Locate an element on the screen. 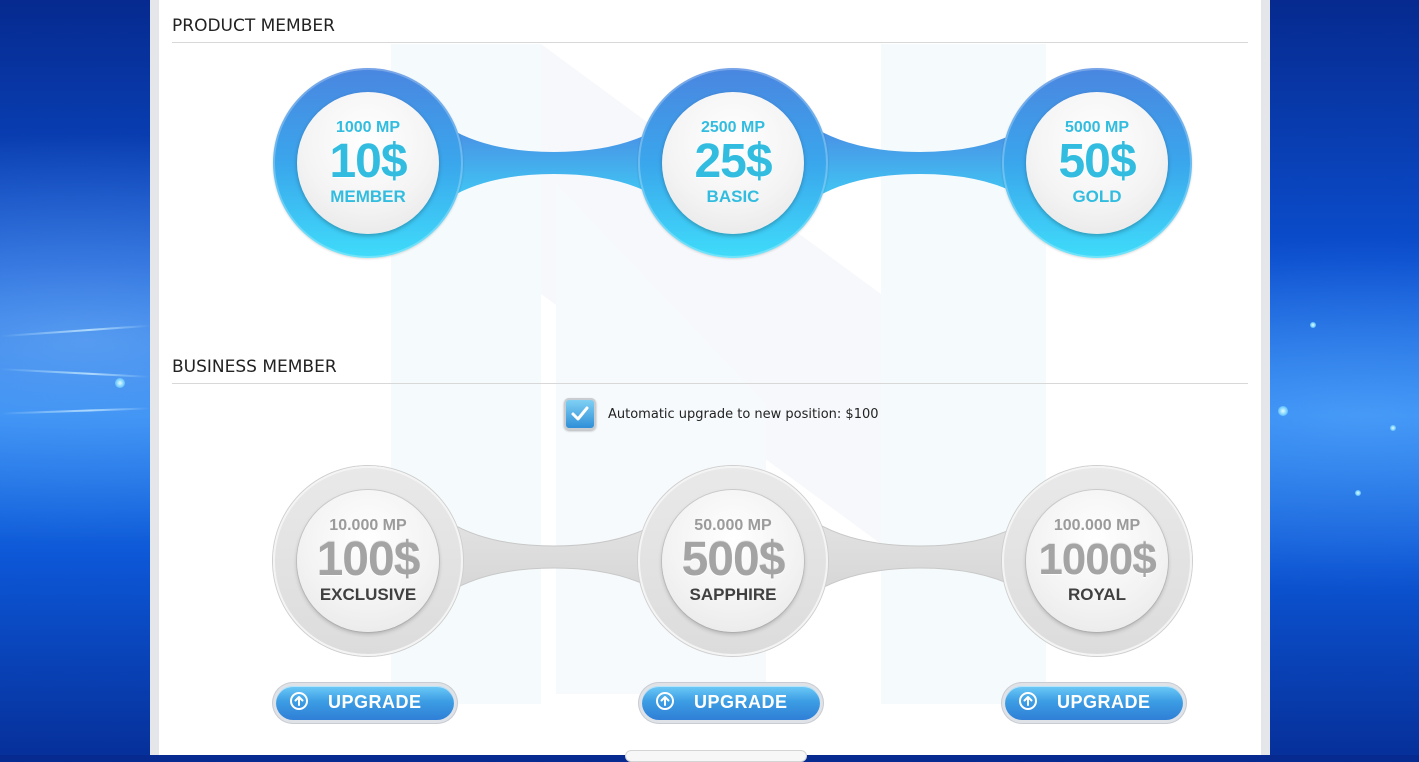  tier-gold-badge: 5000 MP 50$ GOLD is located at coordinates (1097, 163).